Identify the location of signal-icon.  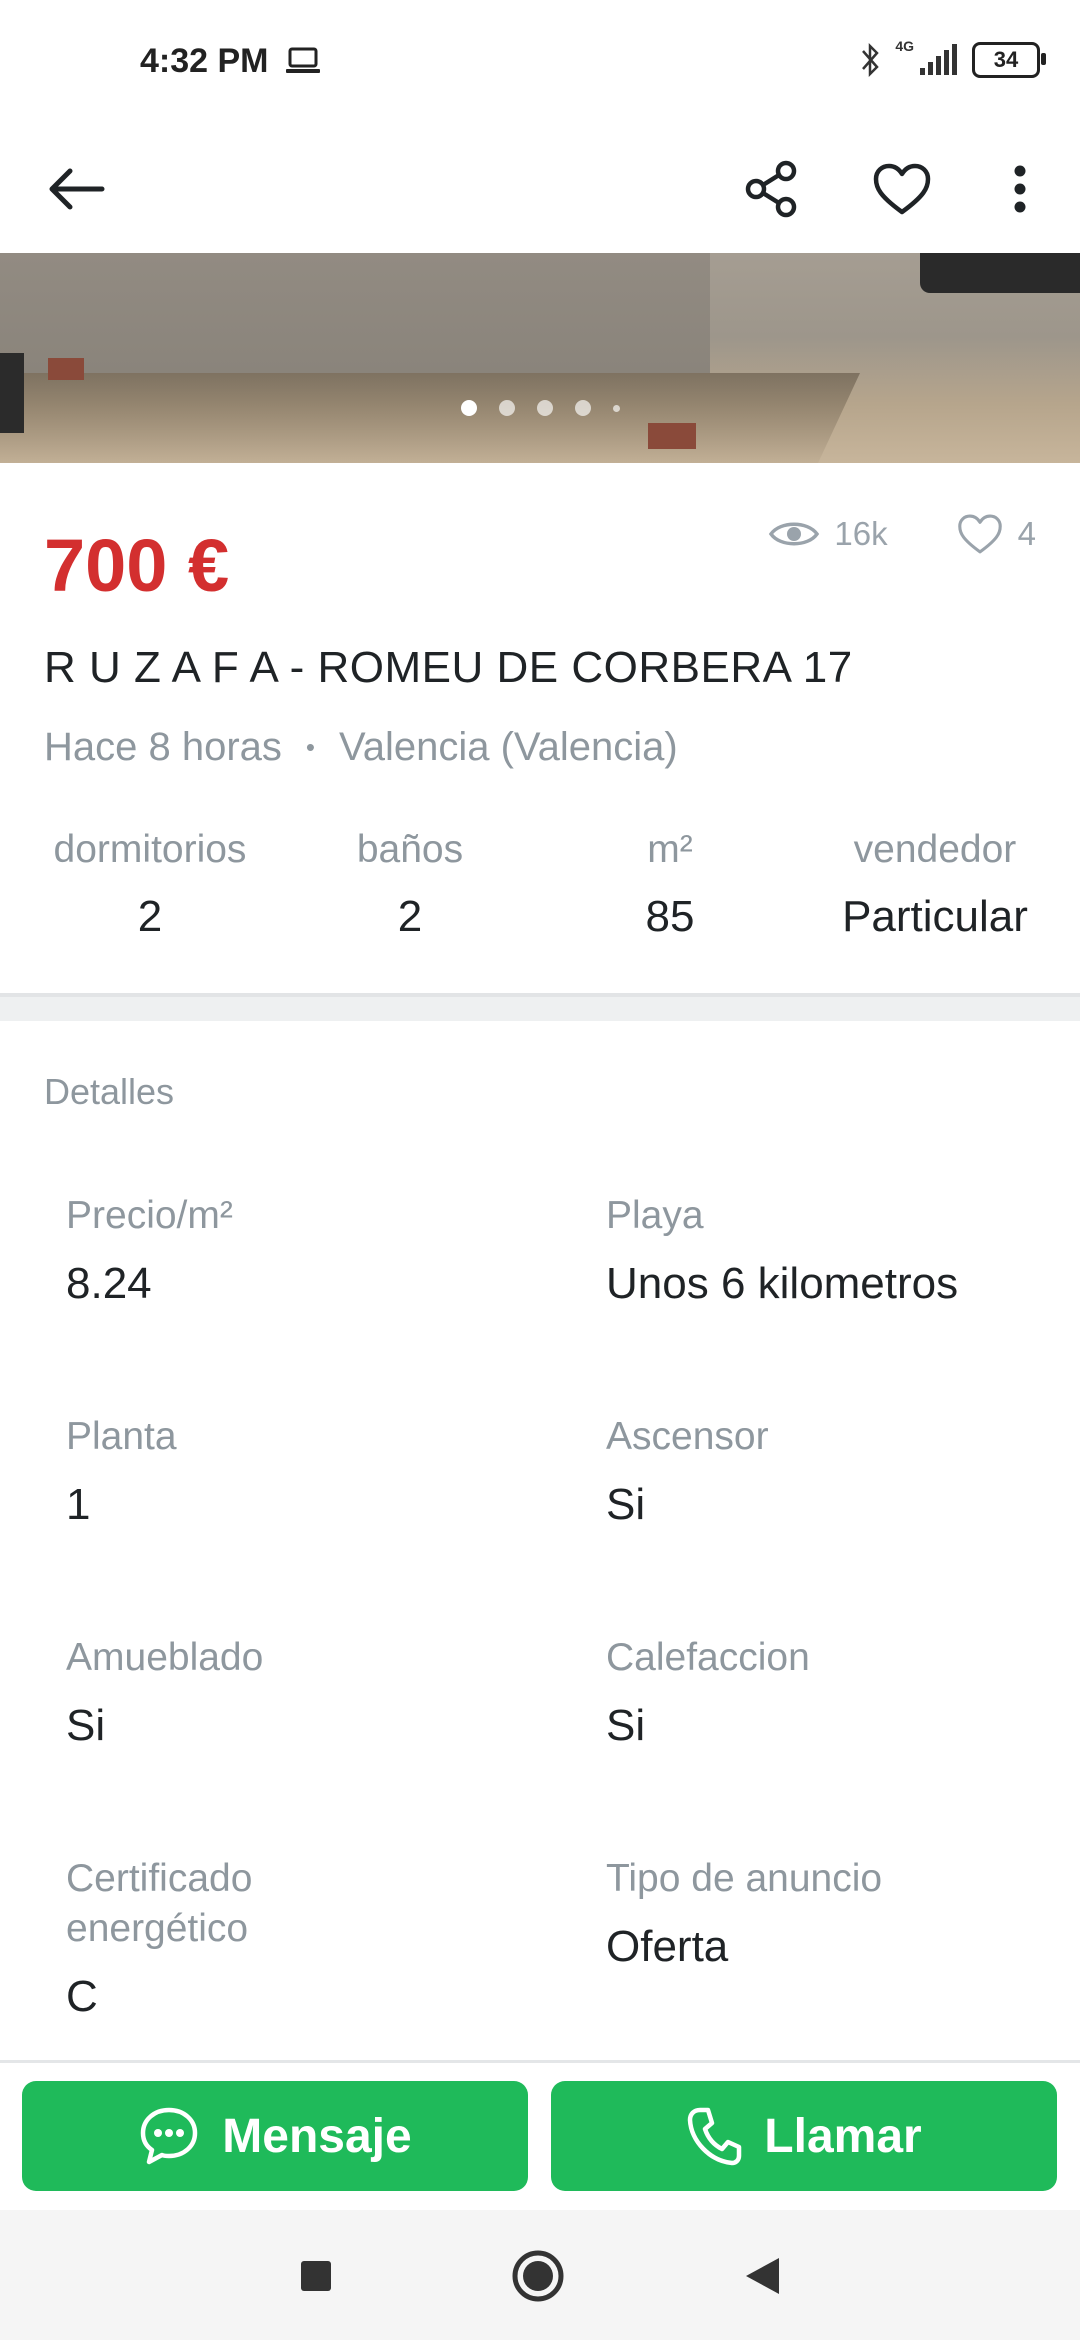
(938, 59).